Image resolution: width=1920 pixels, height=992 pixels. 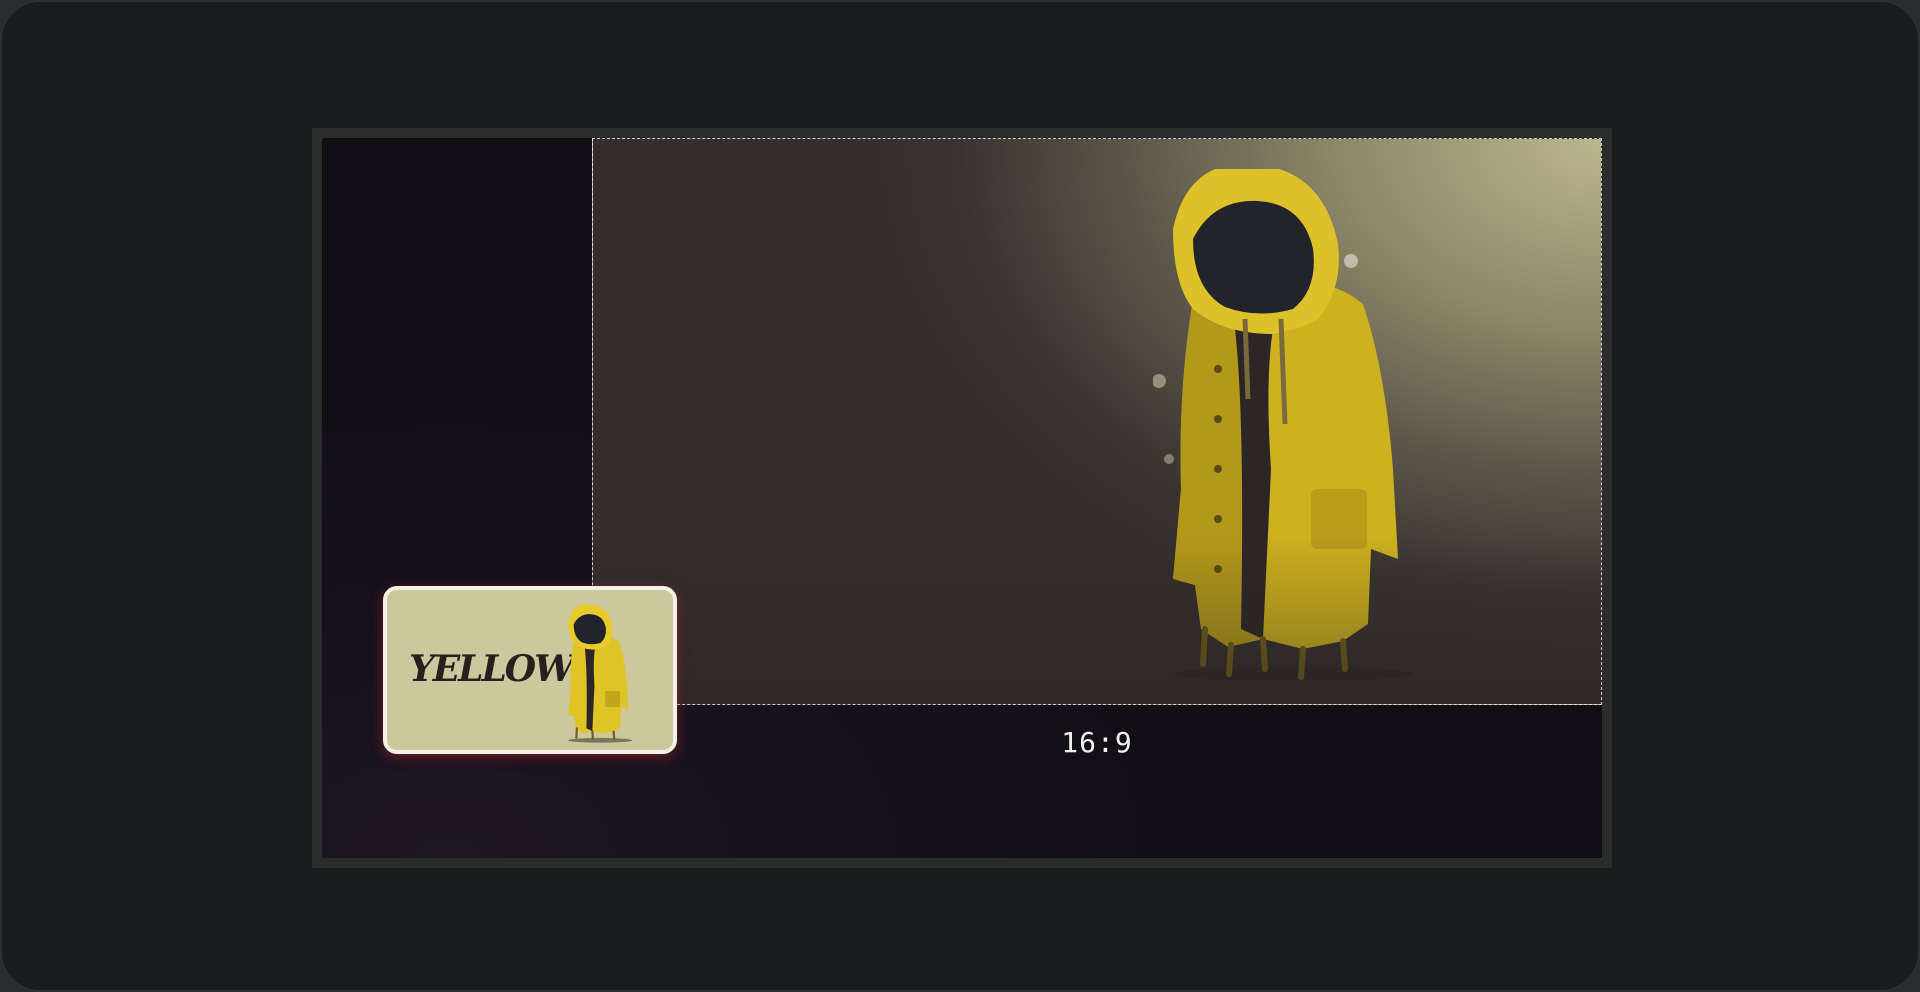 What do you see at coordinates (492, 669) in the screenshot?
I see `thumbnail-title: YELLOW` at bounding box center [492, 669].